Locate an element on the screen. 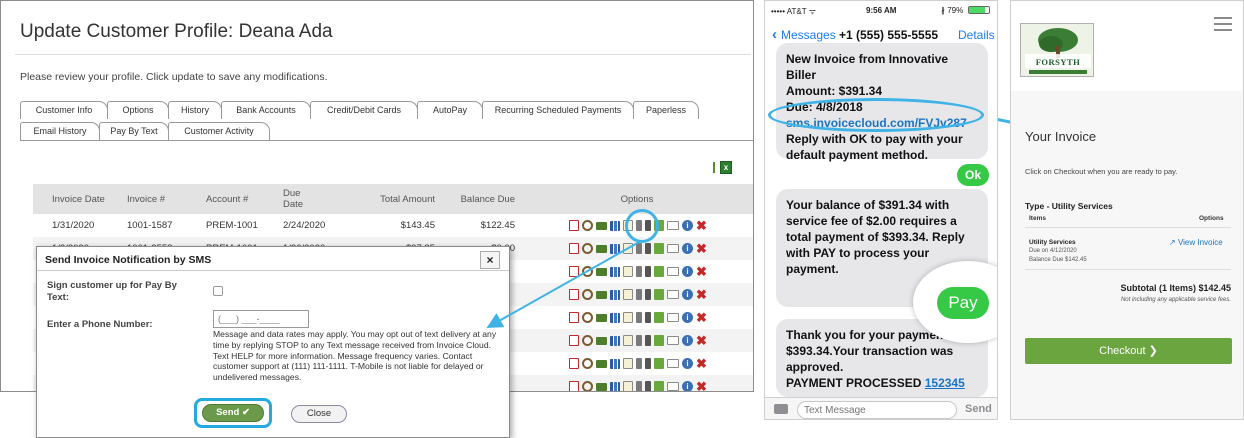 The height and width of the screenshot is (438, 1244). header-invoice-number: Invoice # is located at coordinates (146, 199).